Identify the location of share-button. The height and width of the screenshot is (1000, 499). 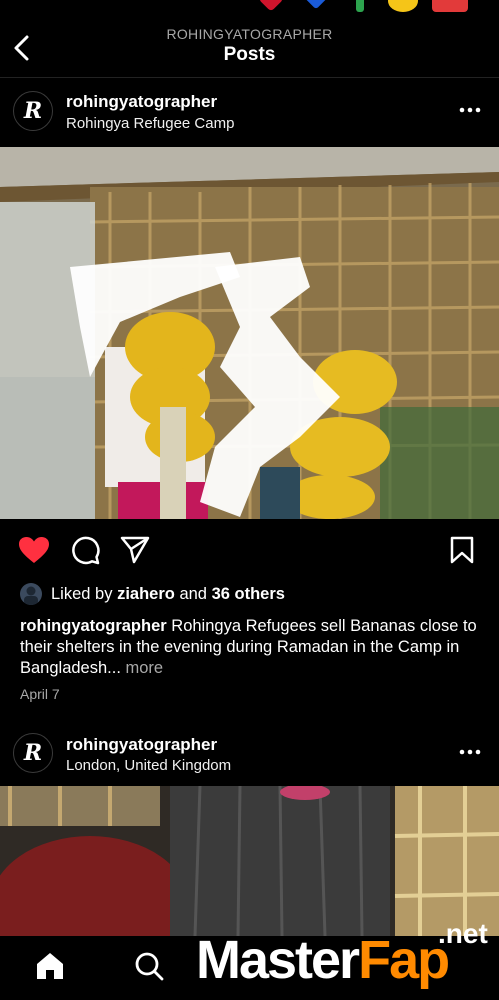
(135, 550).